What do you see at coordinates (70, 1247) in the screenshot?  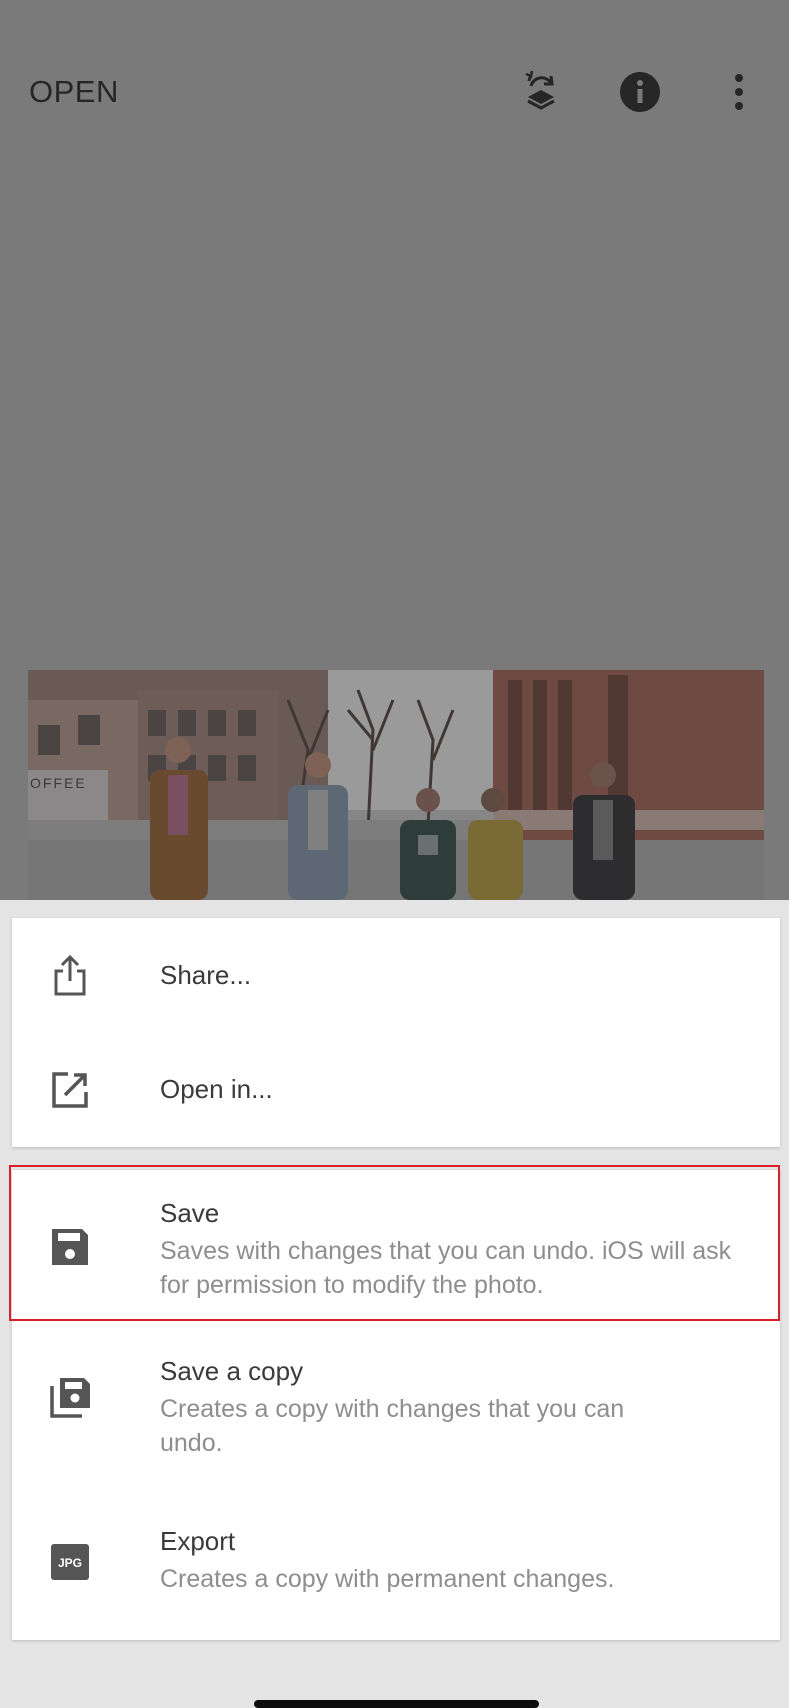 I see `save-floppy-icon` at bounding box center [70, 1247].